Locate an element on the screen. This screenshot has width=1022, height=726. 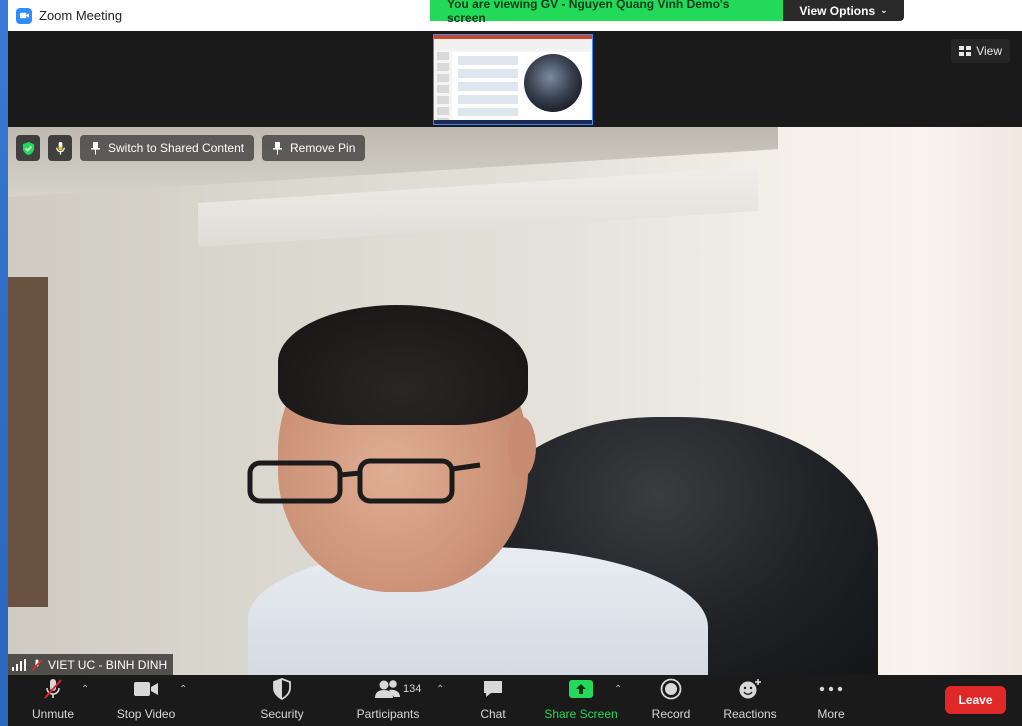
chat-bubble-icon is located at coordinates (493, 689).